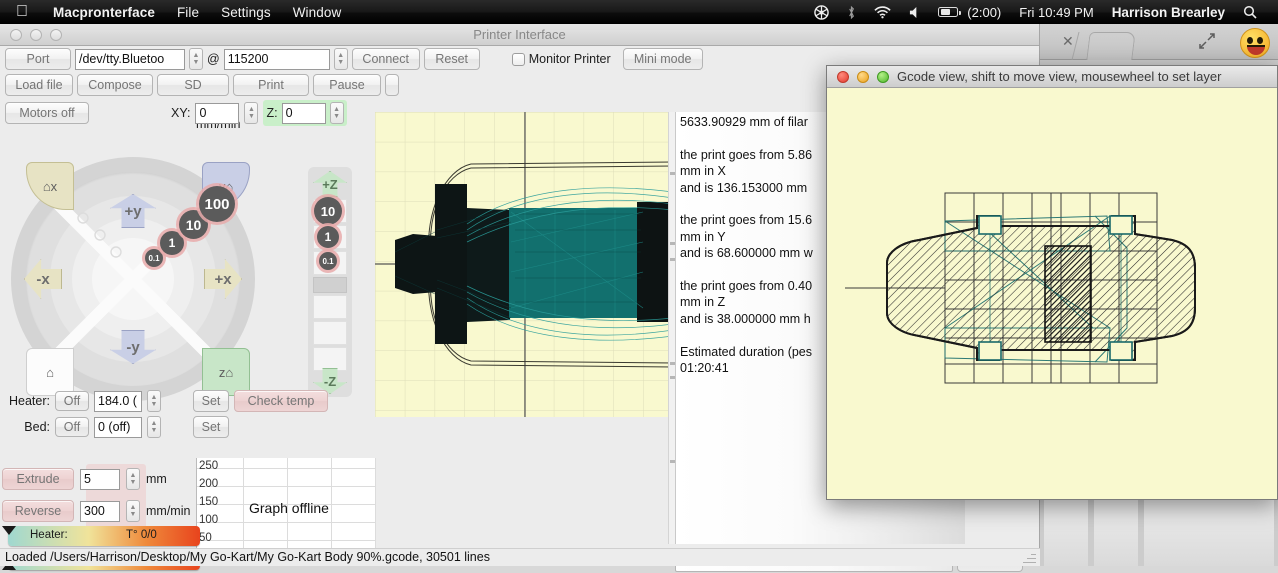 The image size is (1278, 573). I want to click on wifi-icon, so click(882, 12).